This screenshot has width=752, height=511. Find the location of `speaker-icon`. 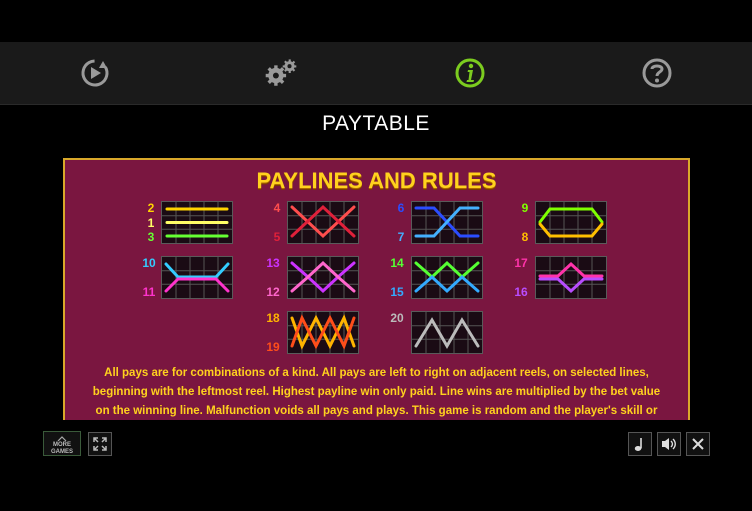

speaker-icon is located at coordinates (669, 444).